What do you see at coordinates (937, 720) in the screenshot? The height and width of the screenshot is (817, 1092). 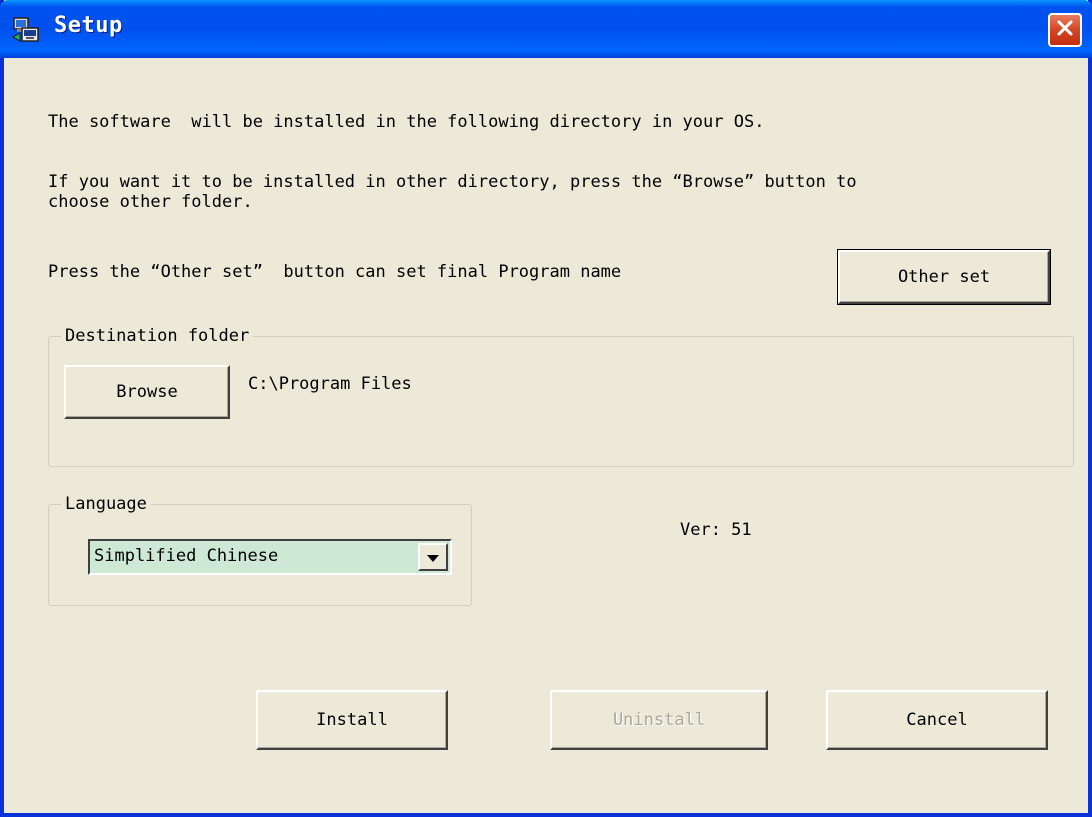 I see `cancel-button: Cancel` at bounding box center [937, 720].